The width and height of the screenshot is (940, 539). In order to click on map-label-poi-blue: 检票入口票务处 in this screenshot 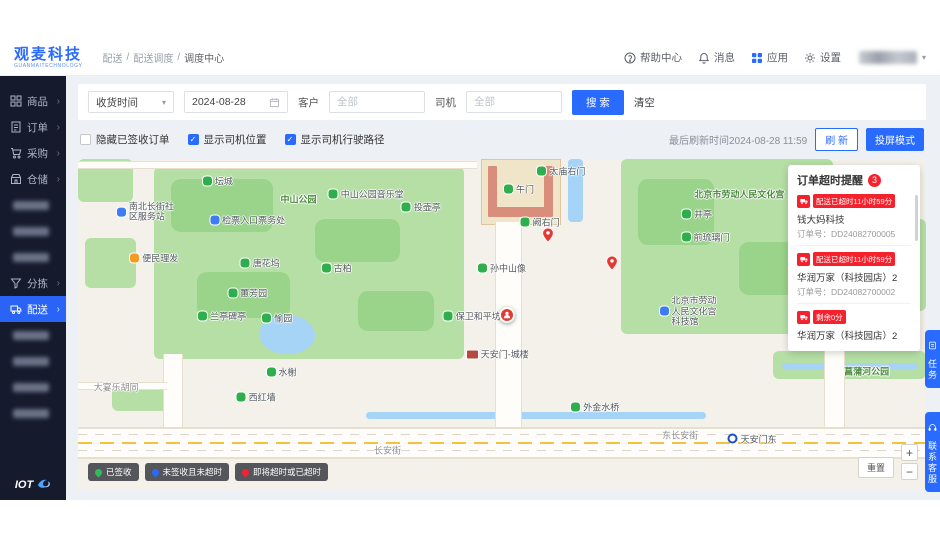, I will do `click(247, 220)`.